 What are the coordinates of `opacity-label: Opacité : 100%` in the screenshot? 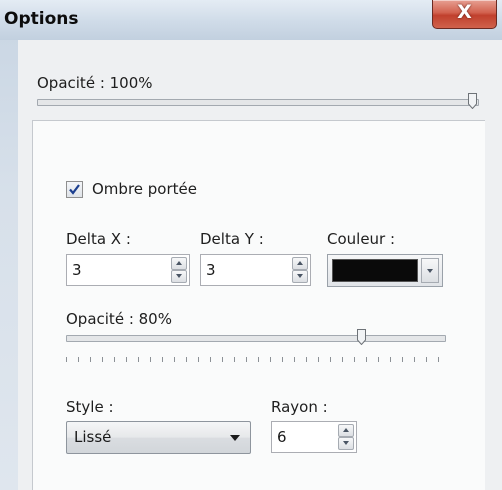 It's located at (95, 83).